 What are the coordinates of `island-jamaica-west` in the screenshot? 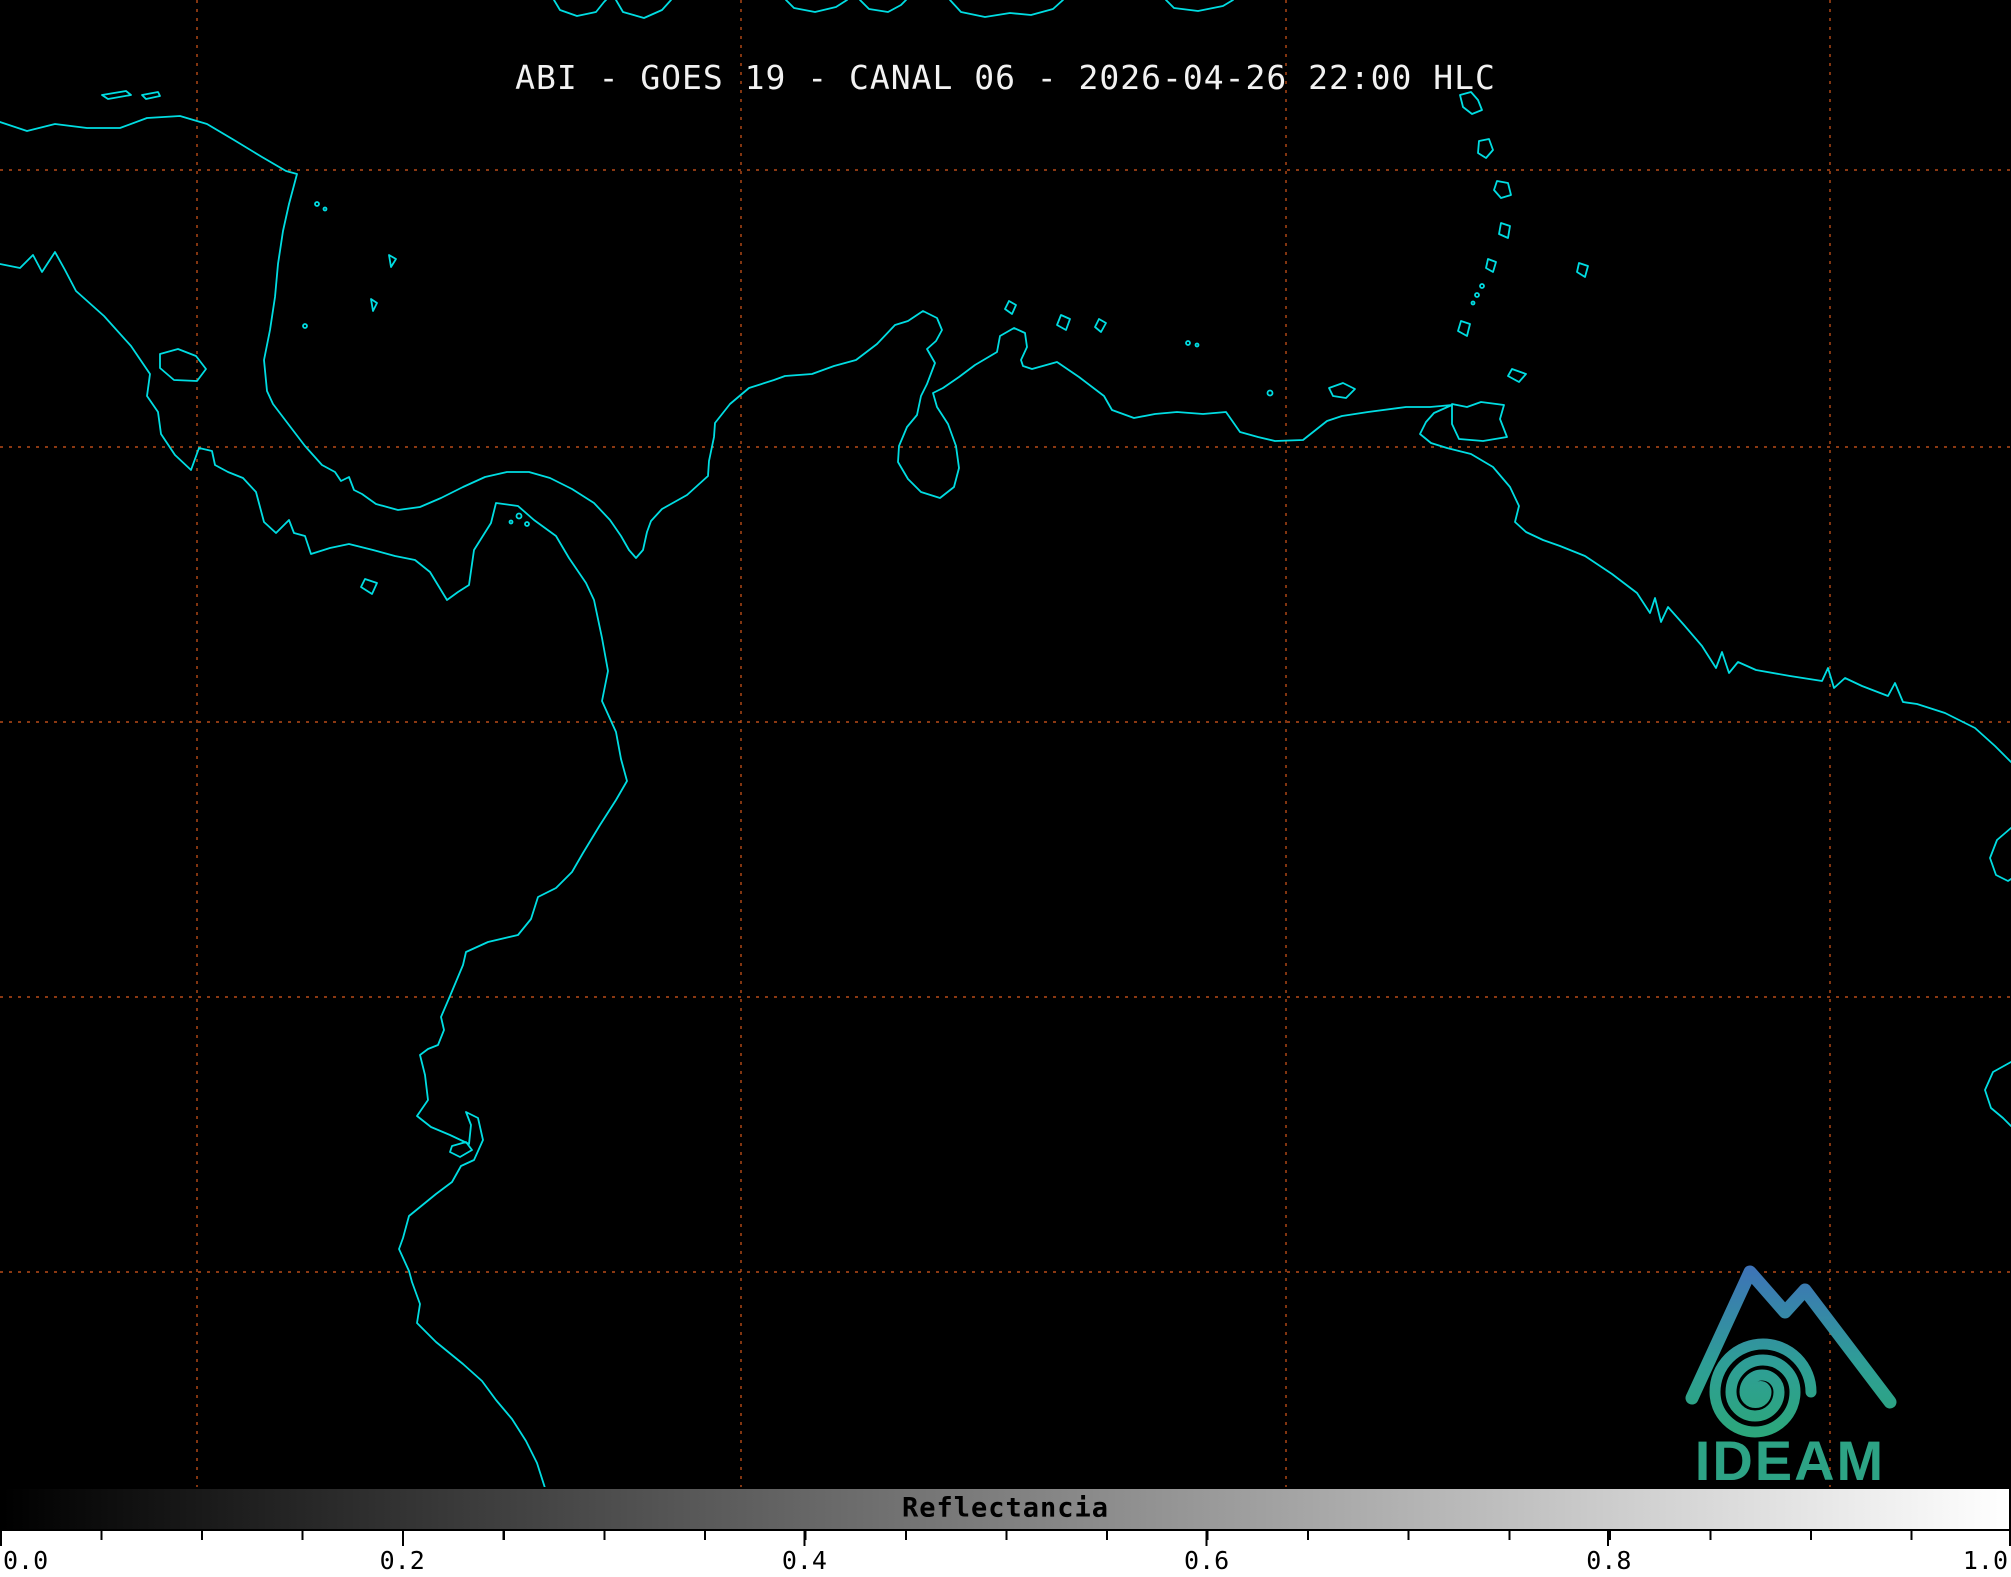 It's located at (580, 8).